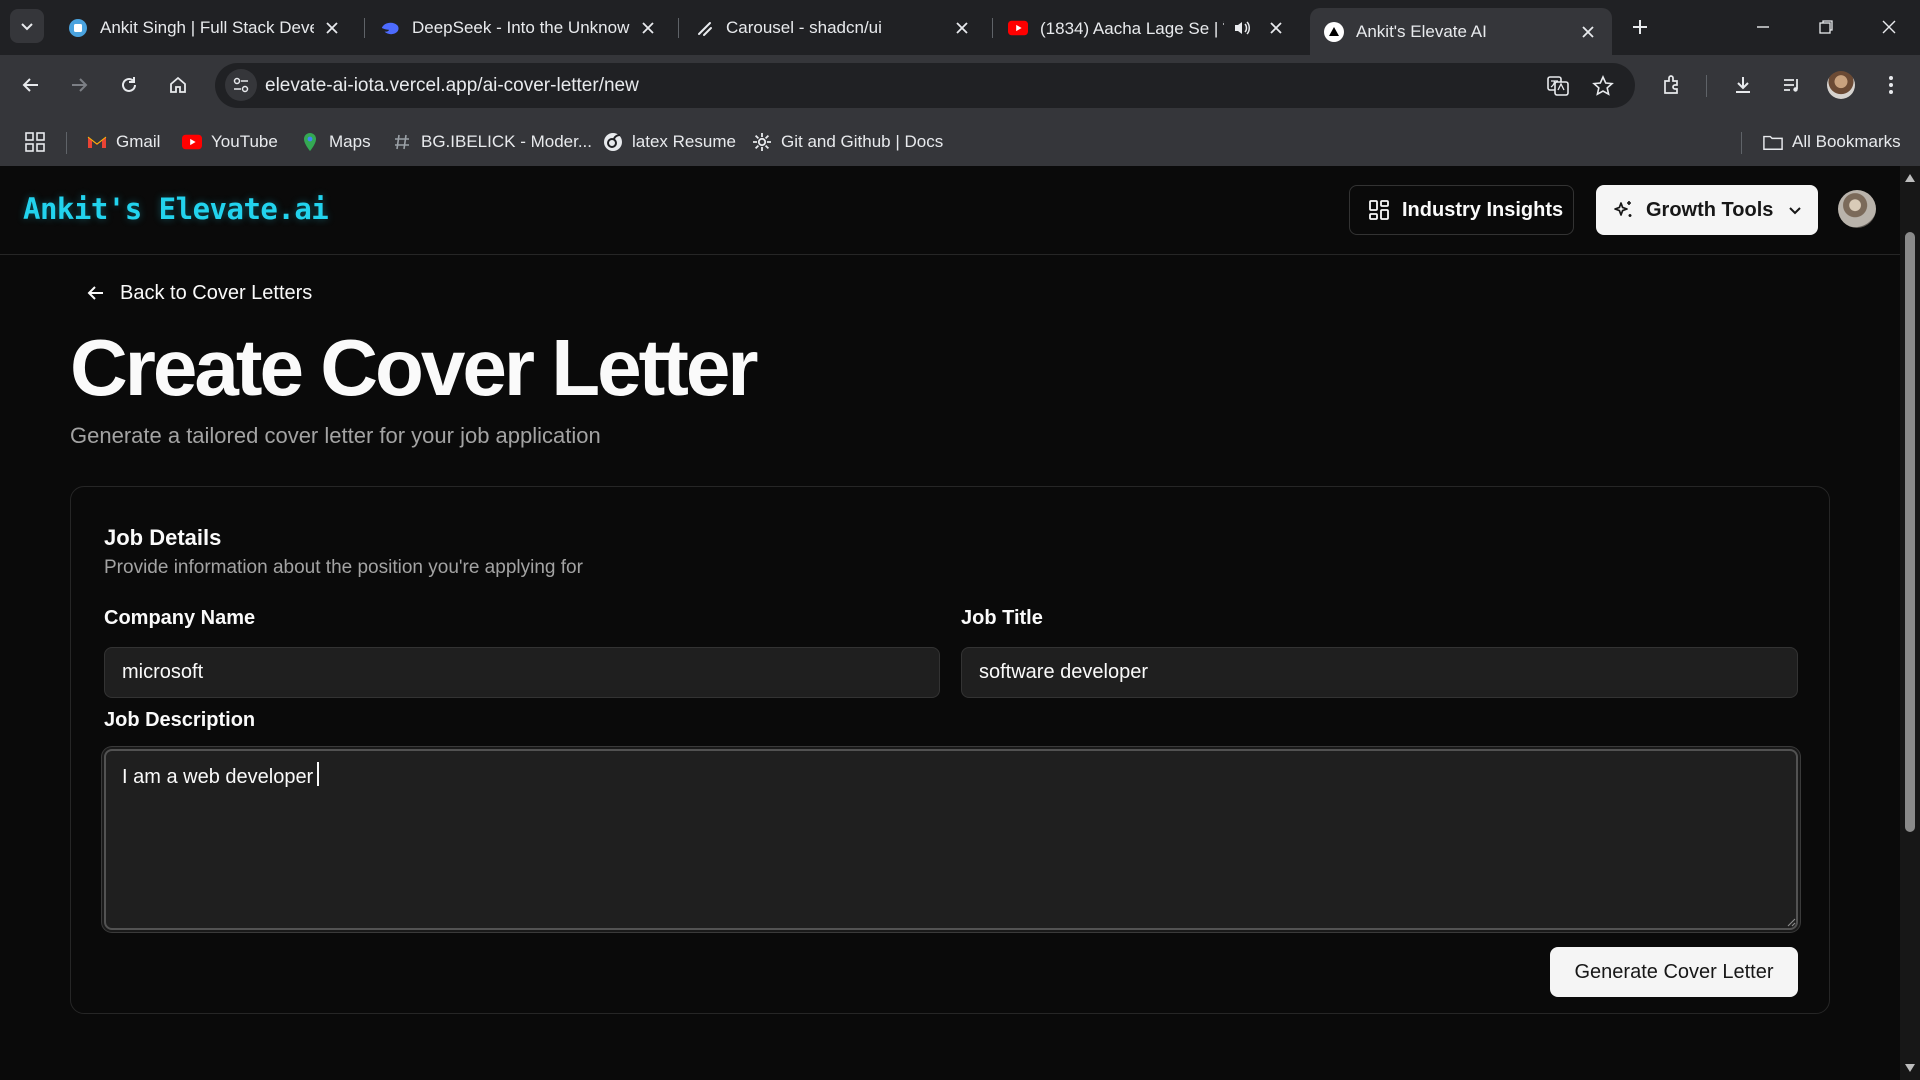  I want to click on browser-tab: DeepSeek - Into the Unknown, so click(519, 27).